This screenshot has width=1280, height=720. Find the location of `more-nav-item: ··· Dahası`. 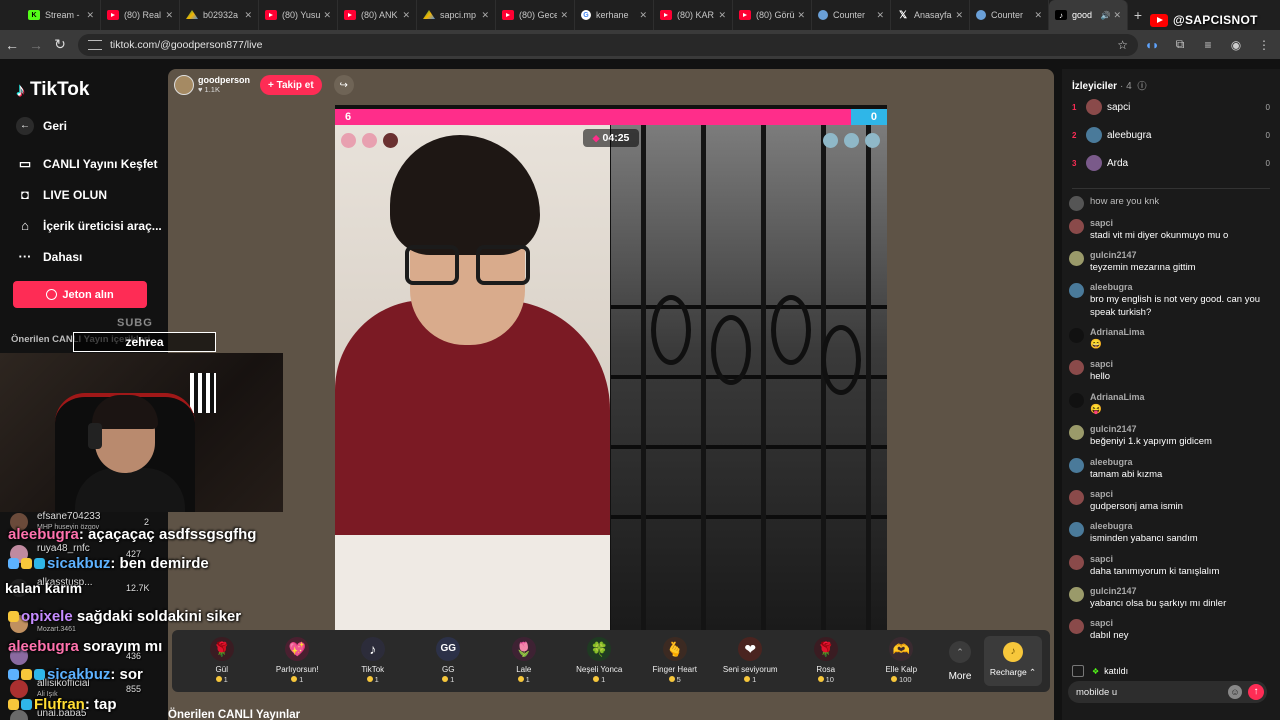

more-nav-item: ··· Dahası is located at coordinates (49, 256).